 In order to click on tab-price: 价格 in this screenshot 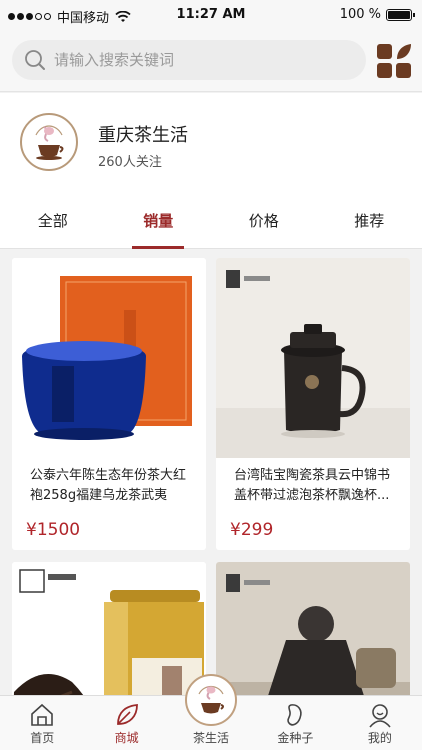, I will do `click(264, 220)`.